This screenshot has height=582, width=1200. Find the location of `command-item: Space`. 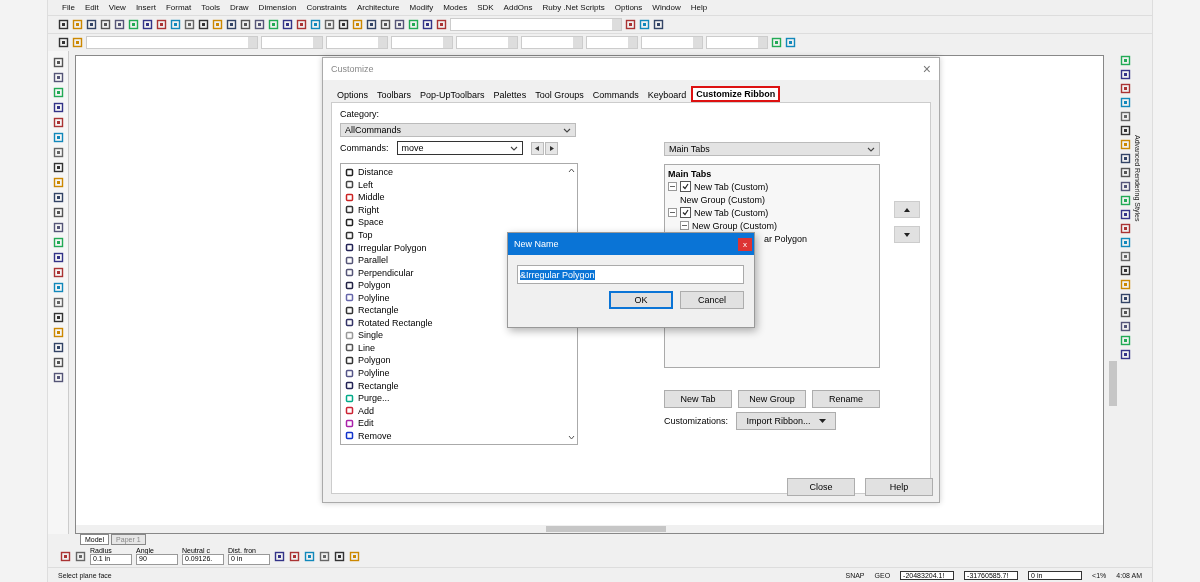

command-item: Space is located at coordinates (371, 222).